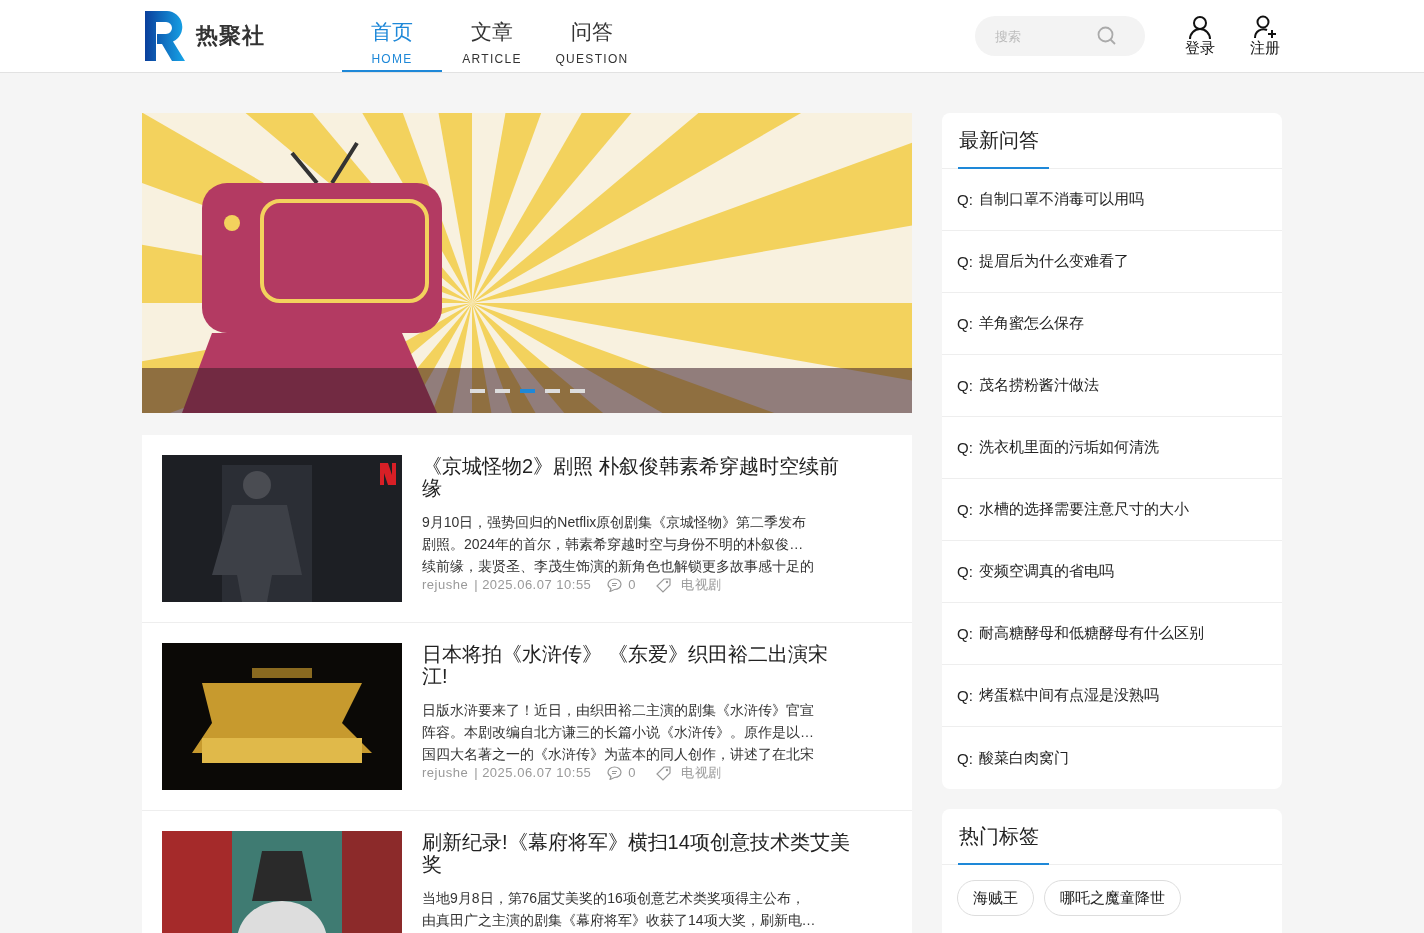 The width and height of the screenshot is (1424, 933). I want to click on nav-tab: 问答 QUESTION, so click(592, 36).